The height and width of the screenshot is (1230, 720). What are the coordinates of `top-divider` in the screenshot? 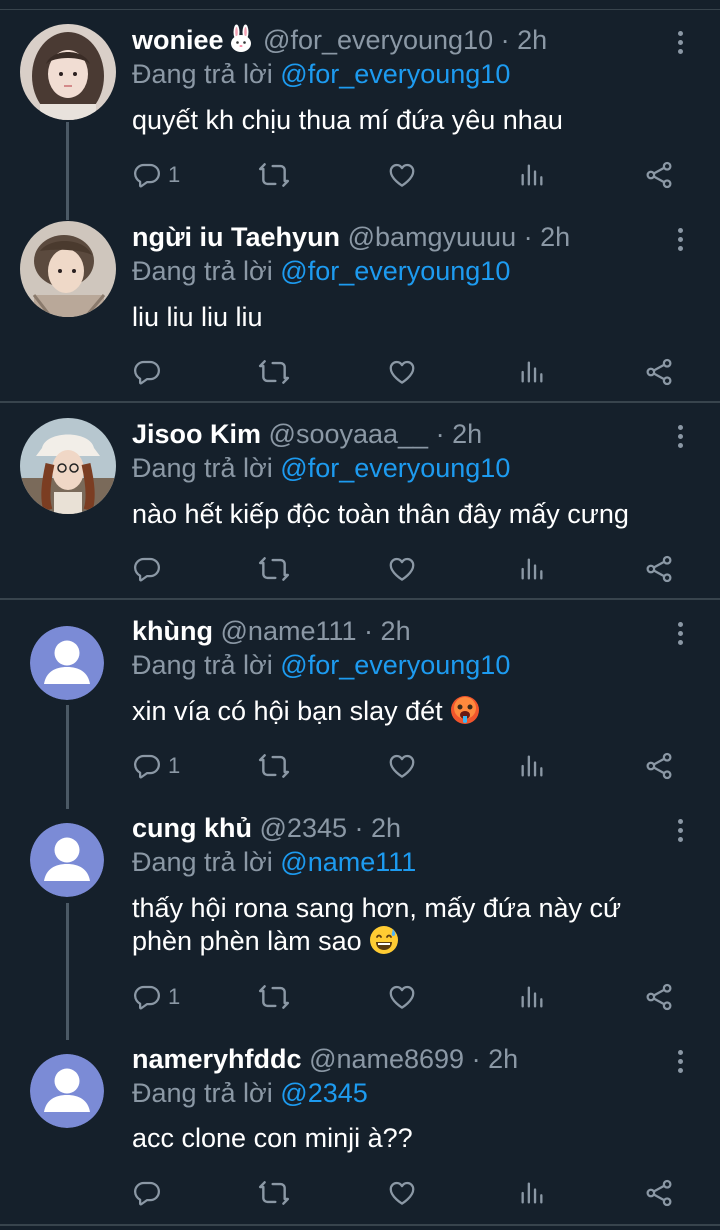 It's located at (360, 5).